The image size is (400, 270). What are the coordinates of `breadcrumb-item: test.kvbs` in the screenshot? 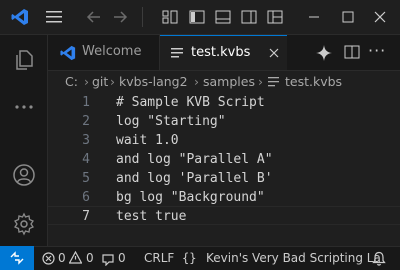 It's located at (313, 81).